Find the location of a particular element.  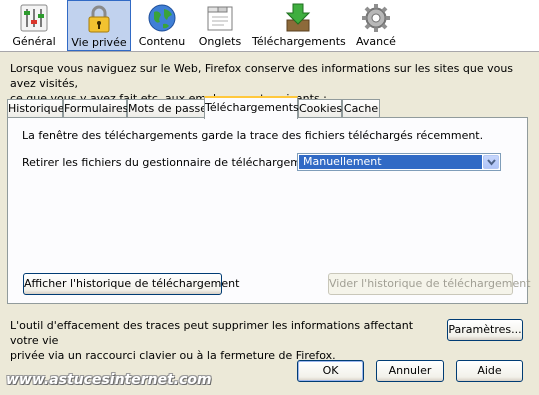

tab-telechargements: Téléchargements is located at coordinates (251, 107).